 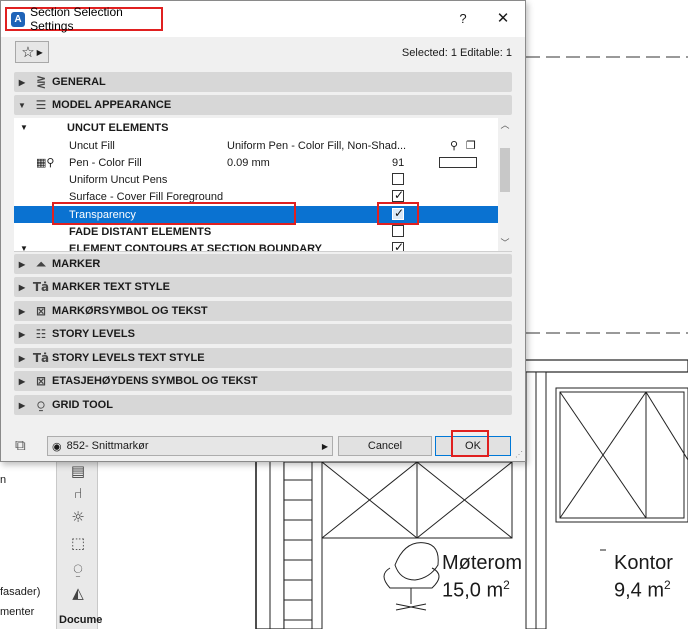 What do you see at coordinates (17, 612) in the screenshot?
I see `side-text-3: menter` at bounding box center [17, 612].